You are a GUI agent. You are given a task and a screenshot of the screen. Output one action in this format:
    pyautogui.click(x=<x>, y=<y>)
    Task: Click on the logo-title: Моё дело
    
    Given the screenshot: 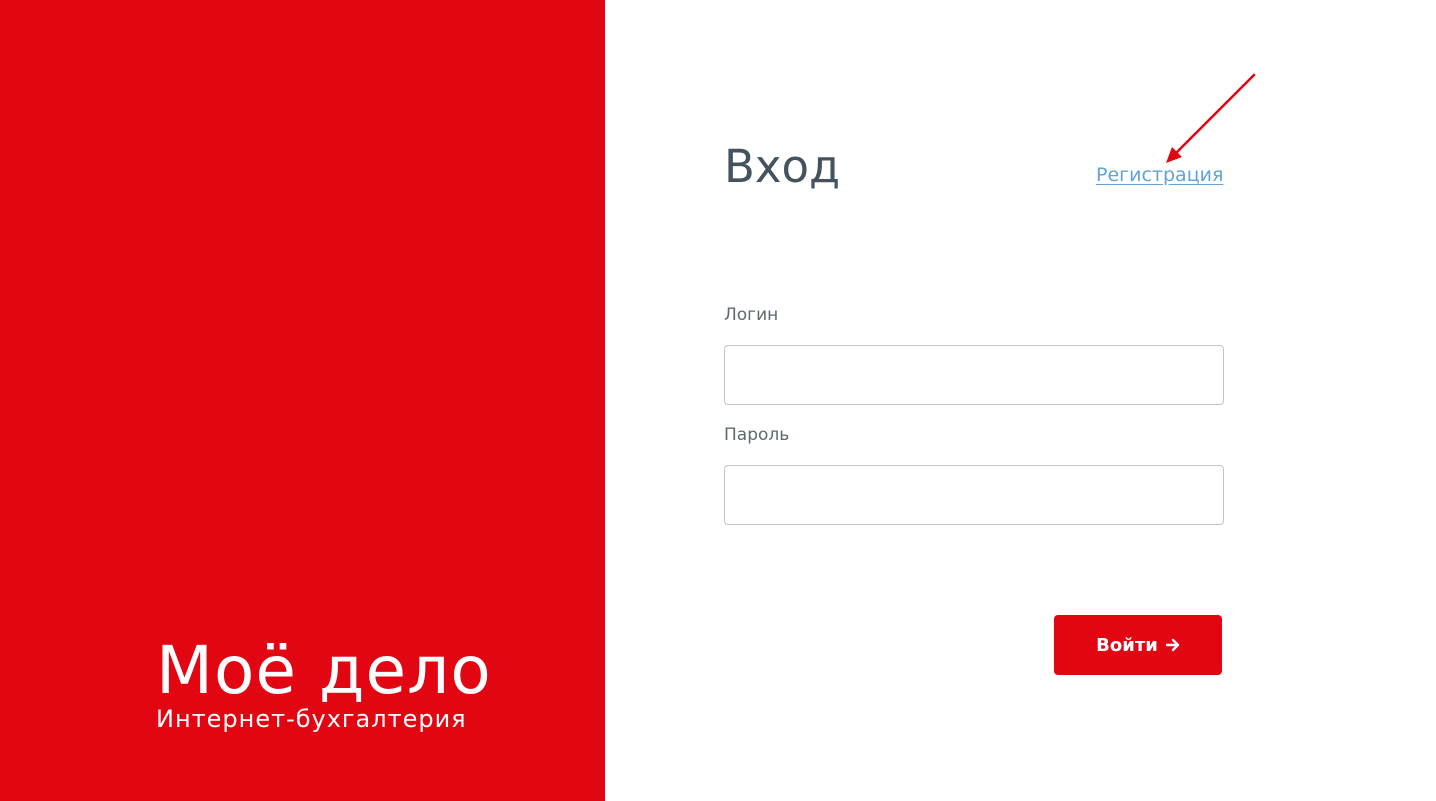 What is the action you would take?
    pyautogui.click(x=324, y=670)
    